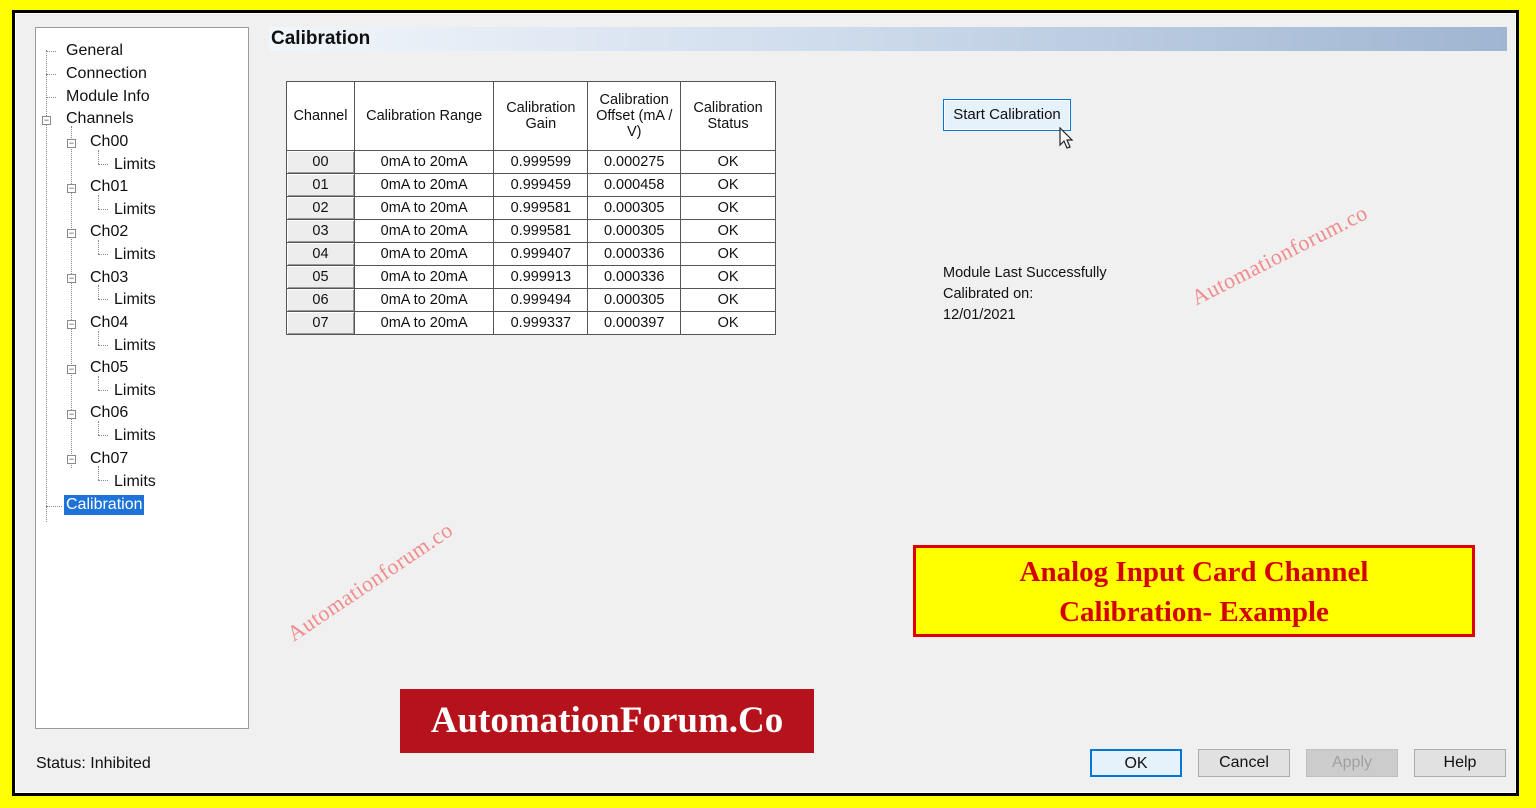  What do you see at coordinates (135, 210) in the screenshot?
I see `tree-item-ch01-limits: Limits` at bounding box center [135, 210].